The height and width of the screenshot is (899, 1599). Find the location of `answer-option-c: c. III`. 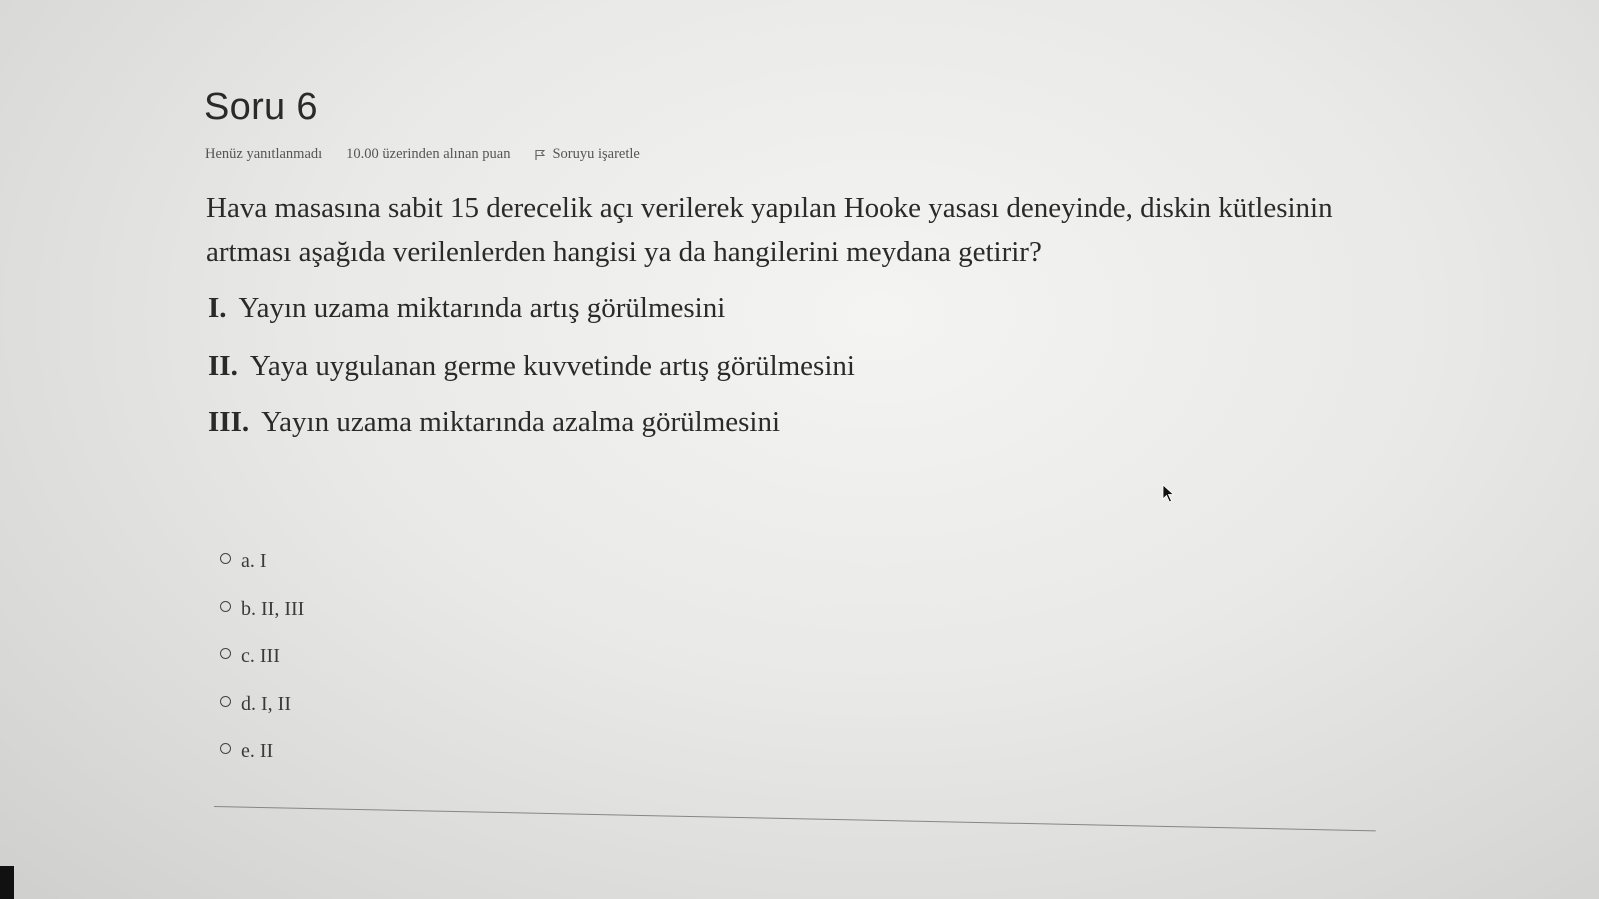

answer-option-c: c. III is located at coordinates (262, 657).